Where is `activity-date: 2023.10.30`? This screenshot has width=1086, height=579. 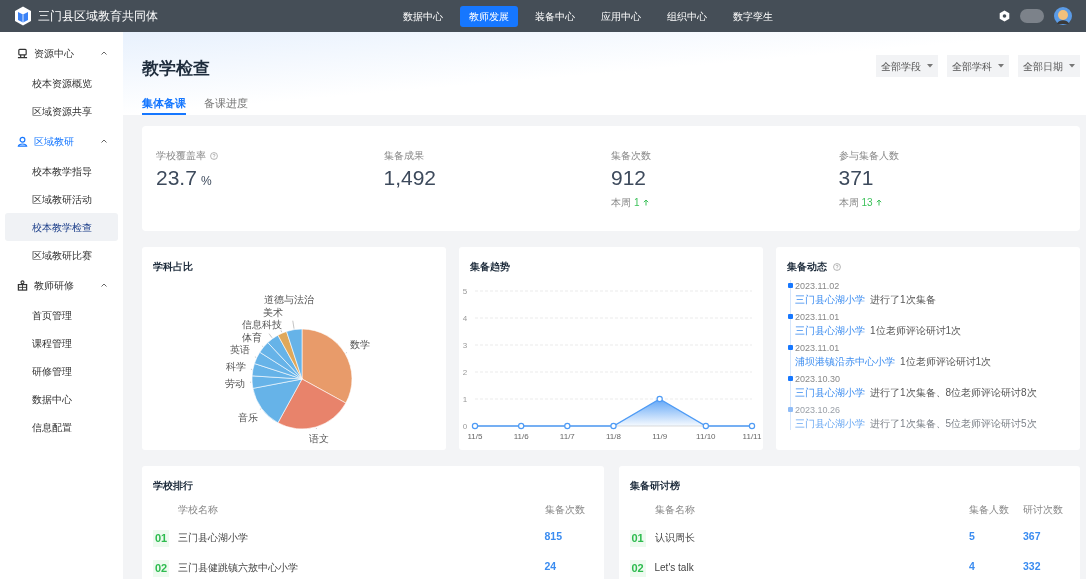
activity-date: 2023.10.30 is located at coordinates (818, 379).